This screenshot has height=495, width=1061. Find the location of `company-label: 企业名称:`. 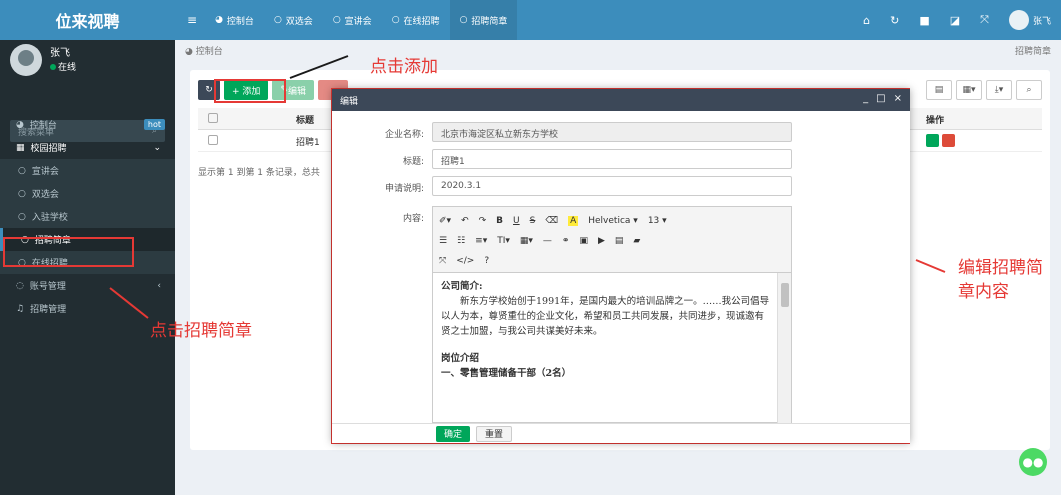

company-label: 企业名称: is located at coordinates (404, 135).